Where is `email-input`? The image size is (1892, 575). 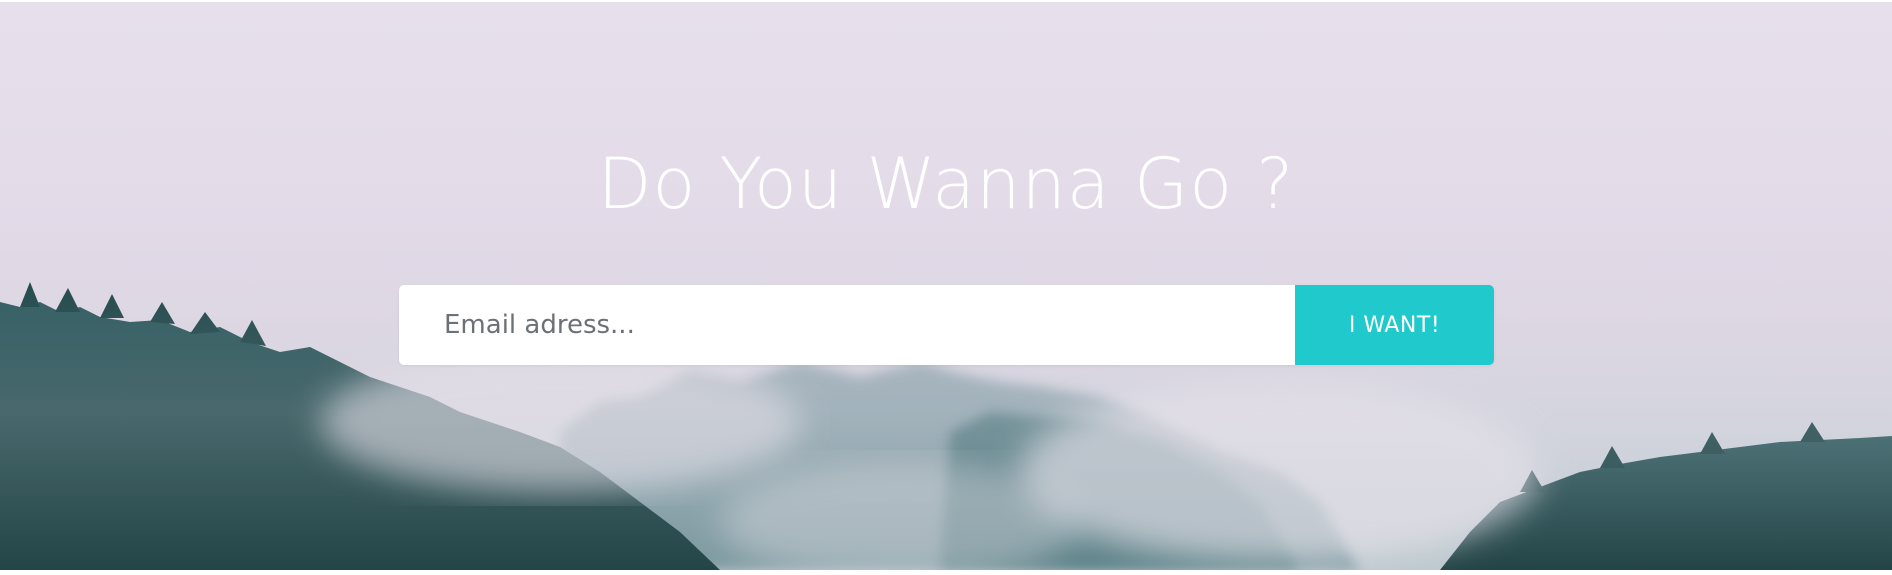
email-input is located at coordinates (847, 325).